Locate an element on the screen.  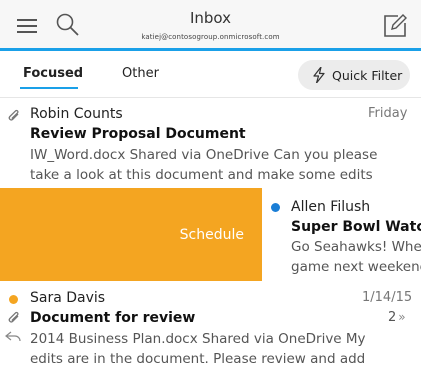
thread-count: 2» is located at coordinates (397, 317).